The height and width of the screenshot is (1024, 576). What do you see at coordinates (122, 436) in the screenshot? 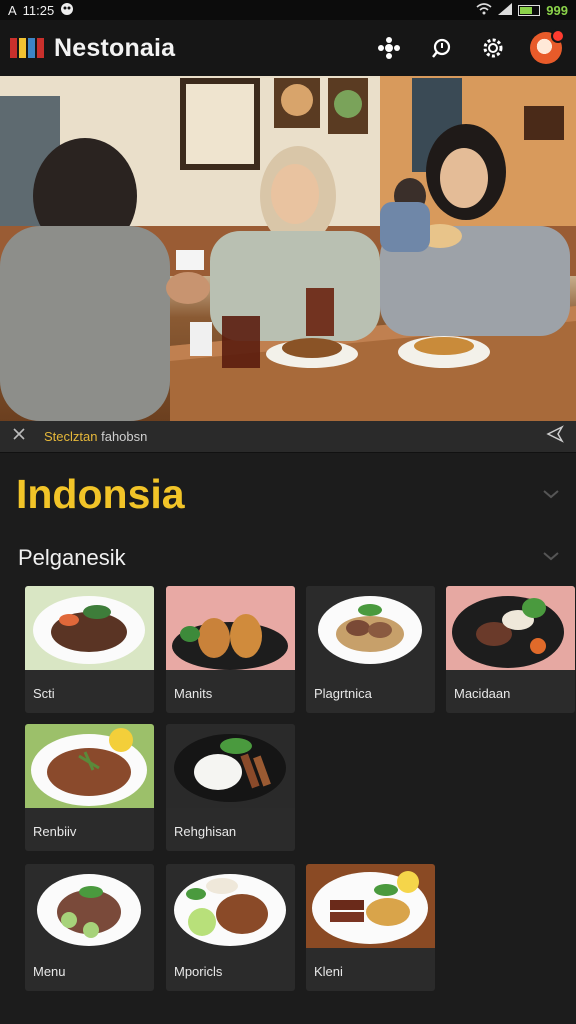
I see `caption-rest: fahobsn` at bounding box center [122, 436].